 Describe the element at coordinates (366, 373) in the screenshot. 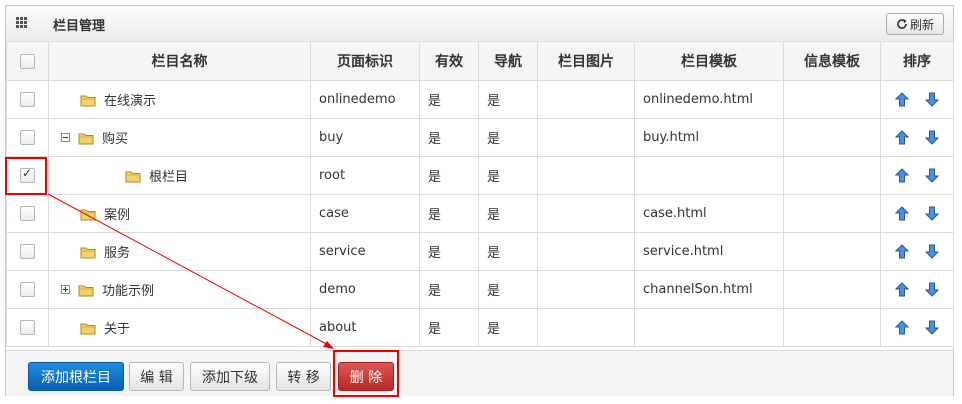

I see `delete-highlight-box` at that location.